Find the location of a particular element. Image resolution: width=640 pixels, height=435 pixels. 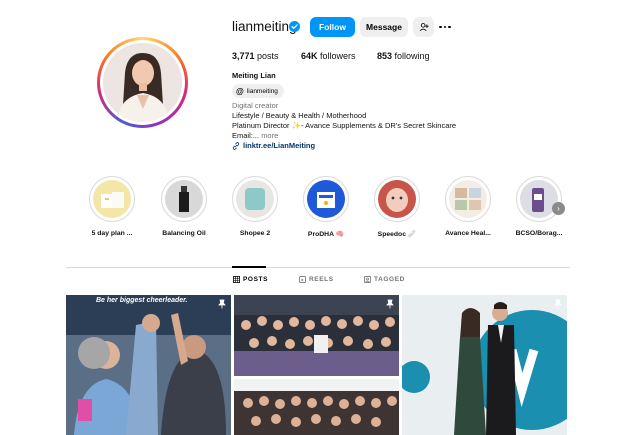

follow-button: Follow is located at coordinates (332, 27).